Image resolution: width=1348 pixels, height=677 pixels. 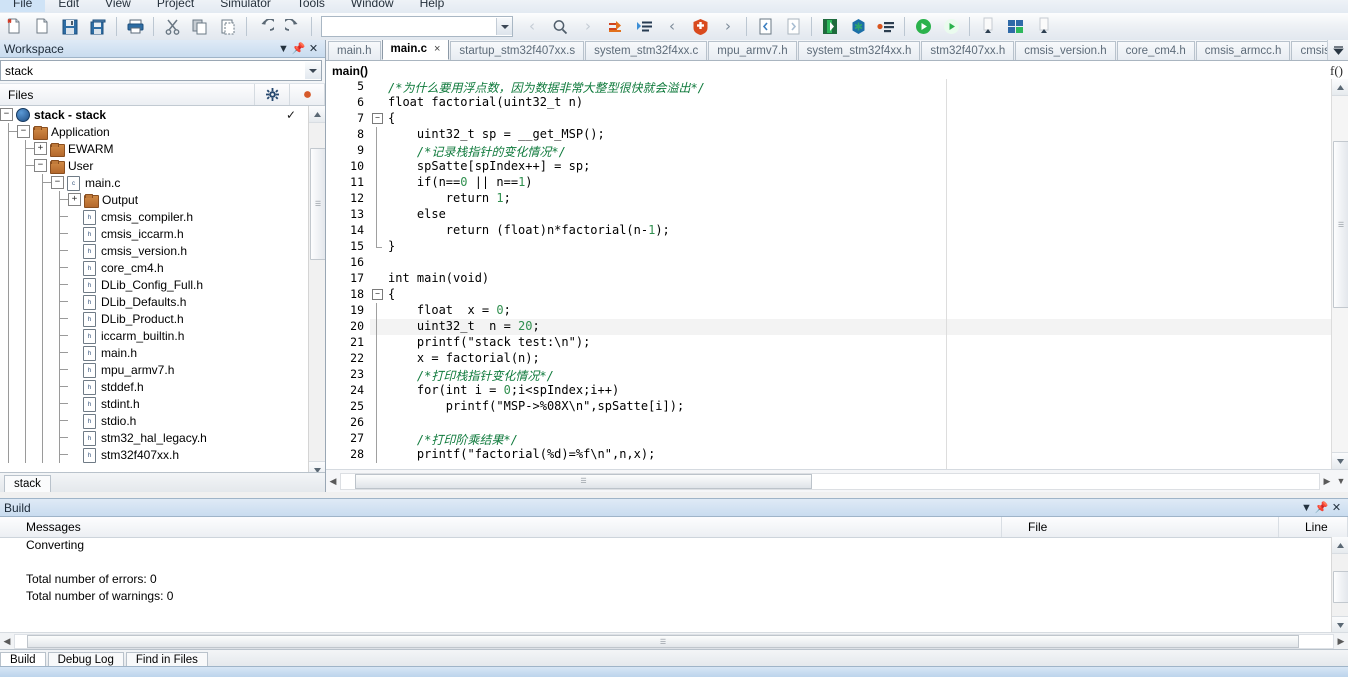 What do you see at coordinates (265, 26) in the screenshot?
I see `undo-icon` at bounding box center [265, 26].